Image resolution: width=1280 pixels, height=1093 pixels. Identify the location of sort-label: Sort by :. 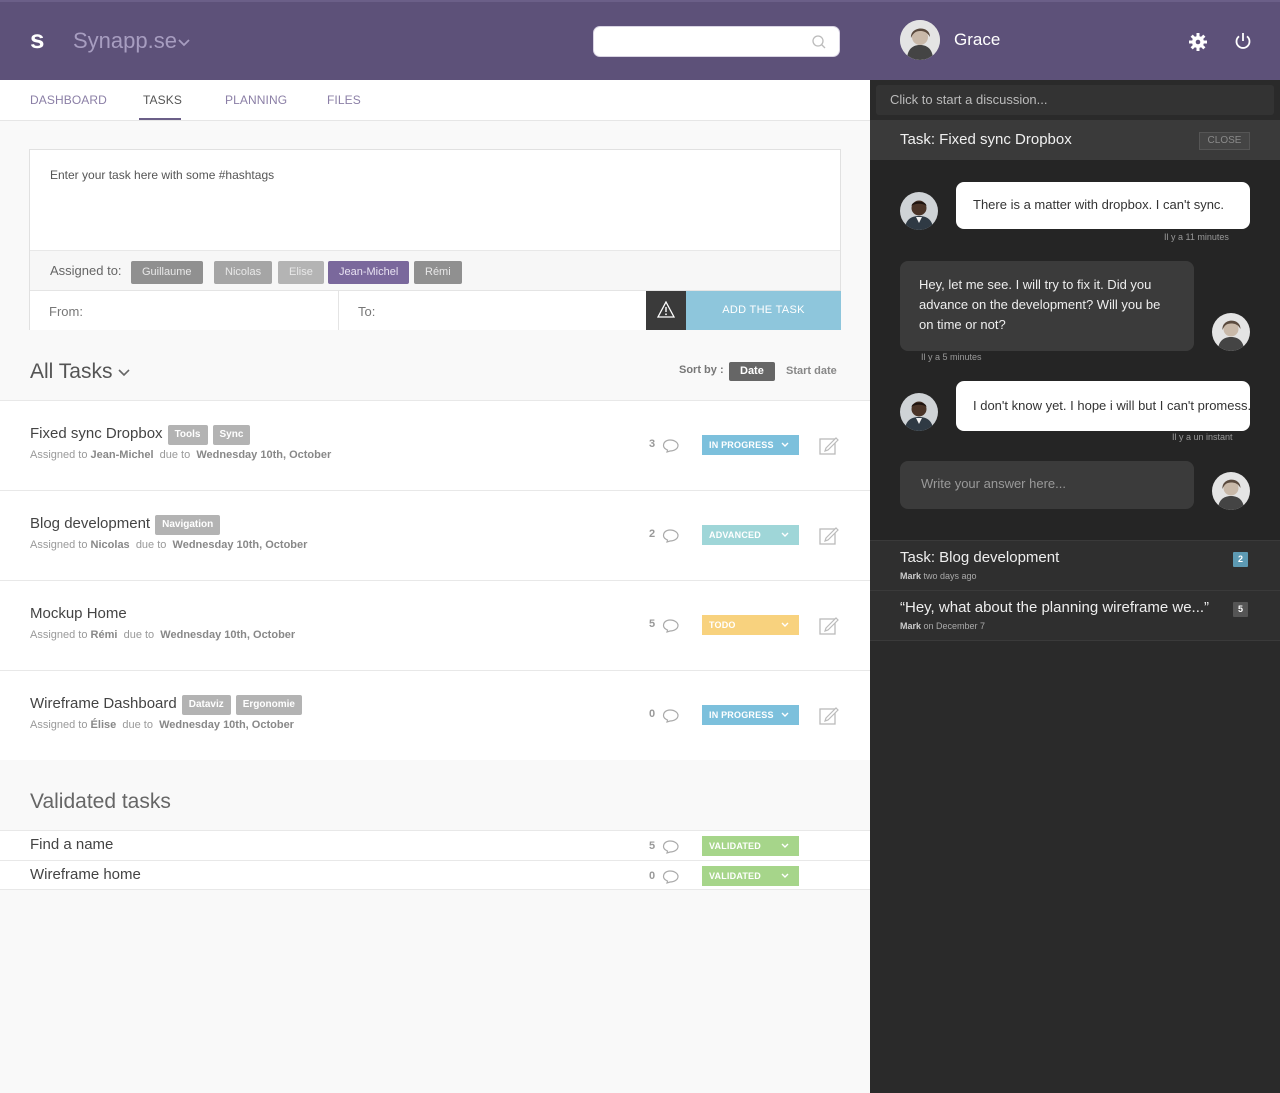
(701, 370).